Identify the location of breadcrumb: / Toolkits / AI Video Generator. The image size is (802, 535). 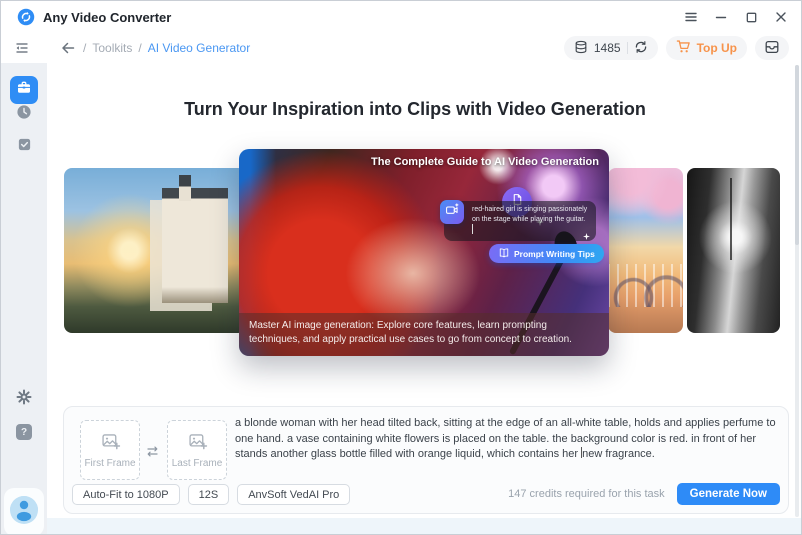
(166, 48).